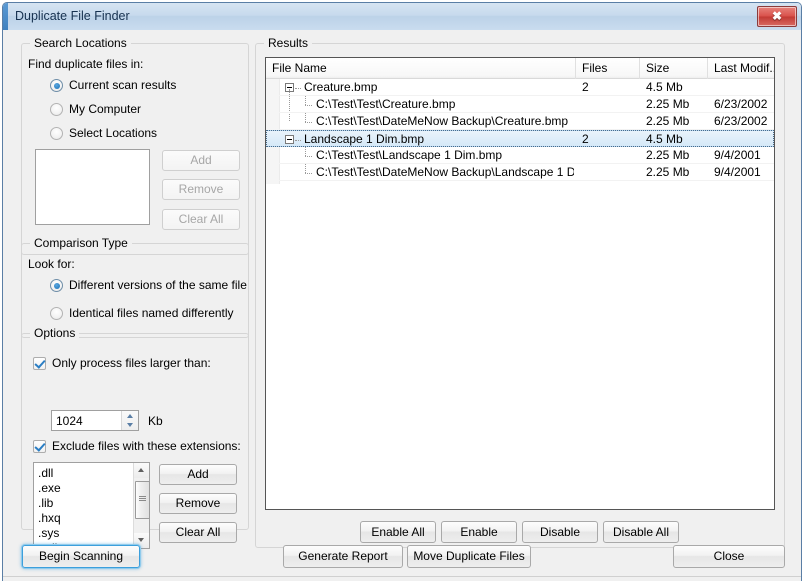  Describe the element at coordinates (80, 43) in the screenshot. I see `search-locations-title: Search Locations` at that location.